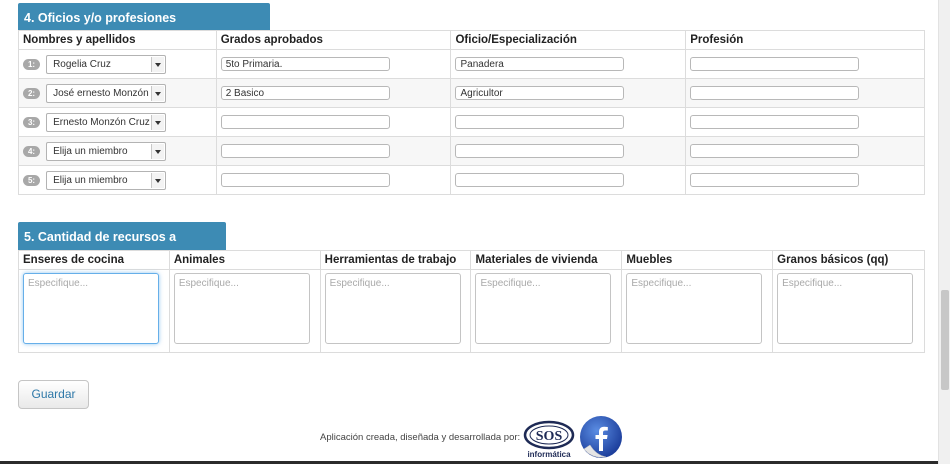  What do you see at coordinates (543, 308) in the screenshot?
I see `materiales-textarea` at bounding box center [543, 308].